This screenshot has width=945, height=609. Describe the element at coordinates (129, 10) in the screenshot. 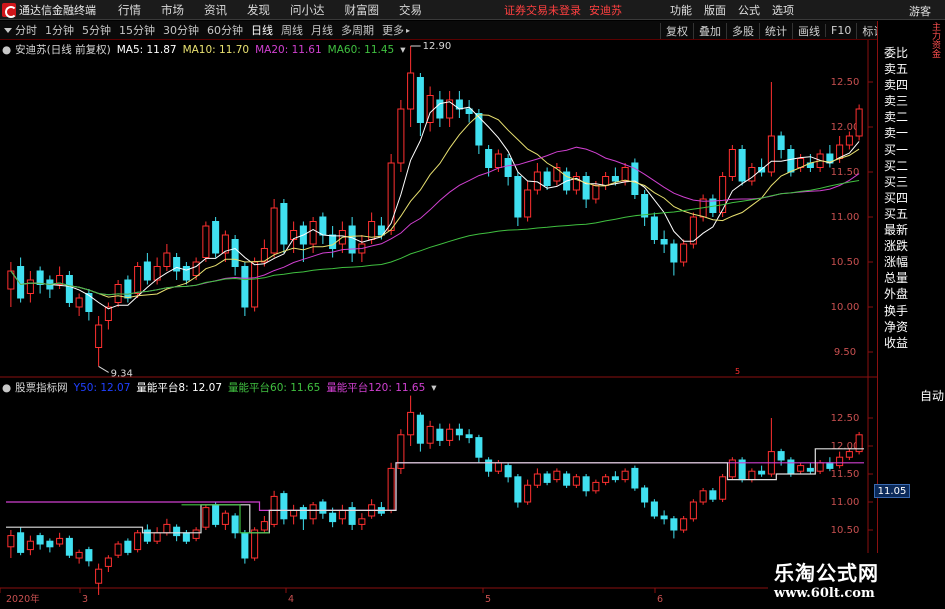

I see `menu-item-quotes: 行情` at that location.